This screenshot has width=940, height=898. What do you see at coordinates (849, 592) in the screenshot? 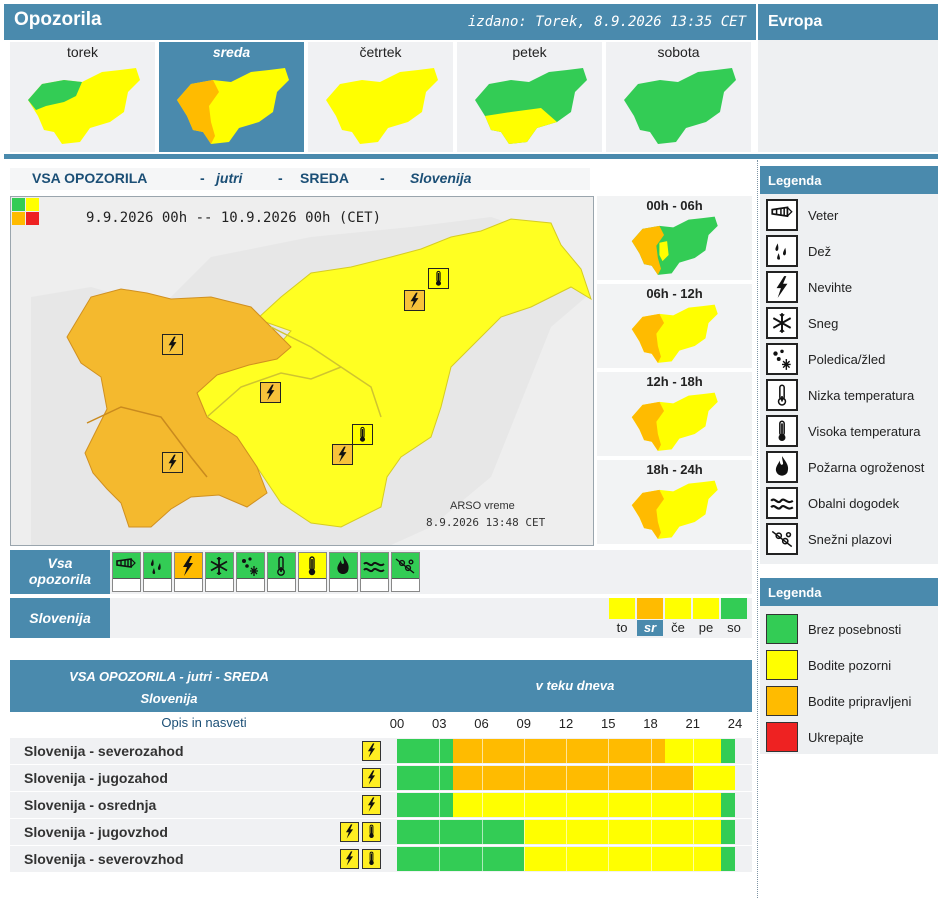
I see `legend-levels-header: Legenda` at bounding box center [849, 592].